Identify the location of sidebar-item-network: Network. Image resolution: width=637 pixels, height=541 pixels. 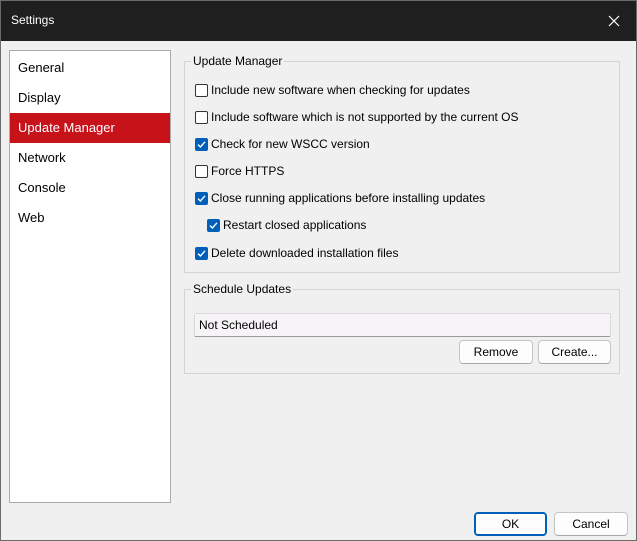
(90, 158).